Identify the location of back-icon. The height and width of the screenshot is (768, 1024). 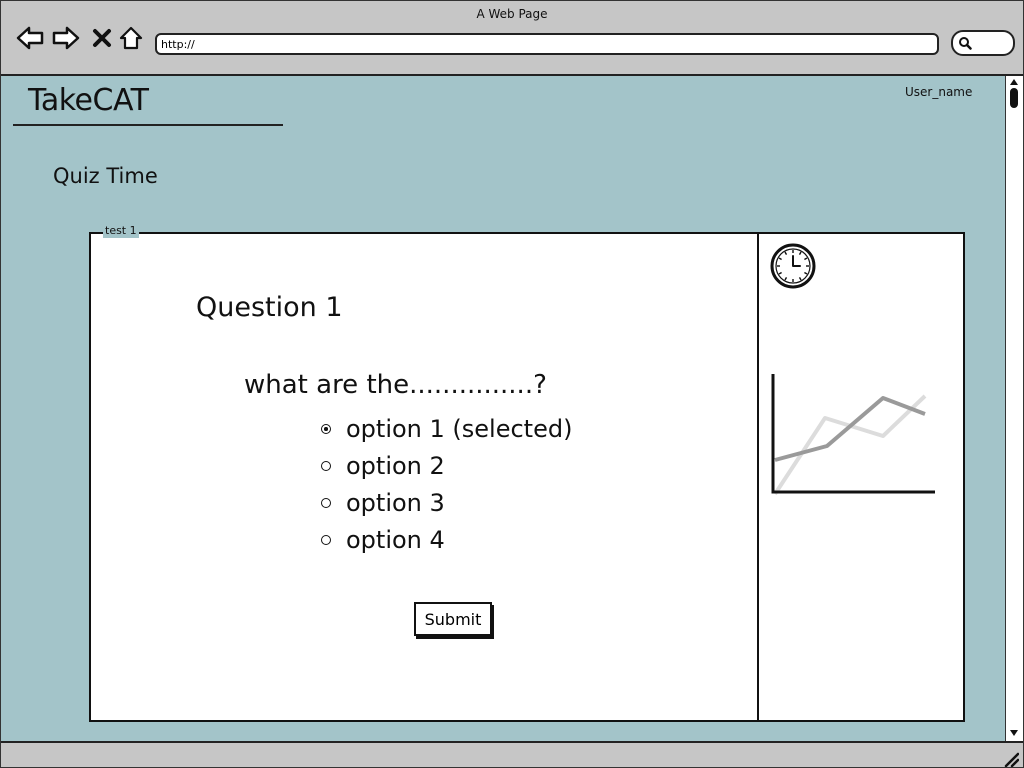
(30, 38).